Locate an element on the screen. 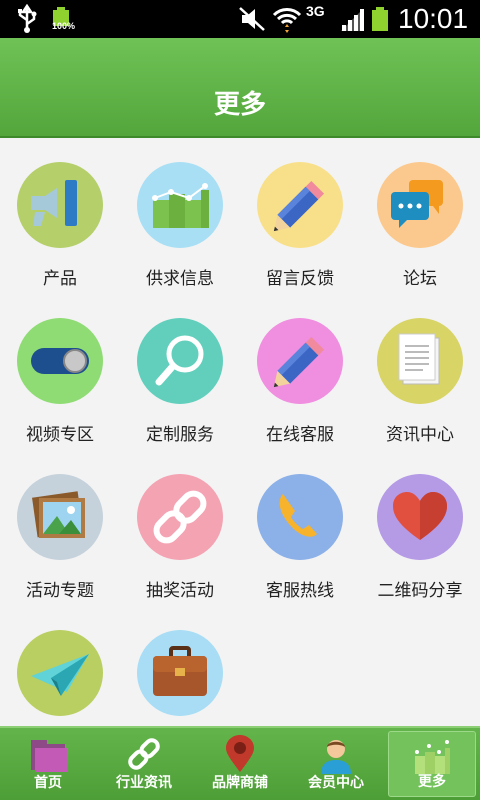 This screenshot has width=480, height=800. nav-item-brand-shops: 品牌商铺 is located at coordinates (240, 764).